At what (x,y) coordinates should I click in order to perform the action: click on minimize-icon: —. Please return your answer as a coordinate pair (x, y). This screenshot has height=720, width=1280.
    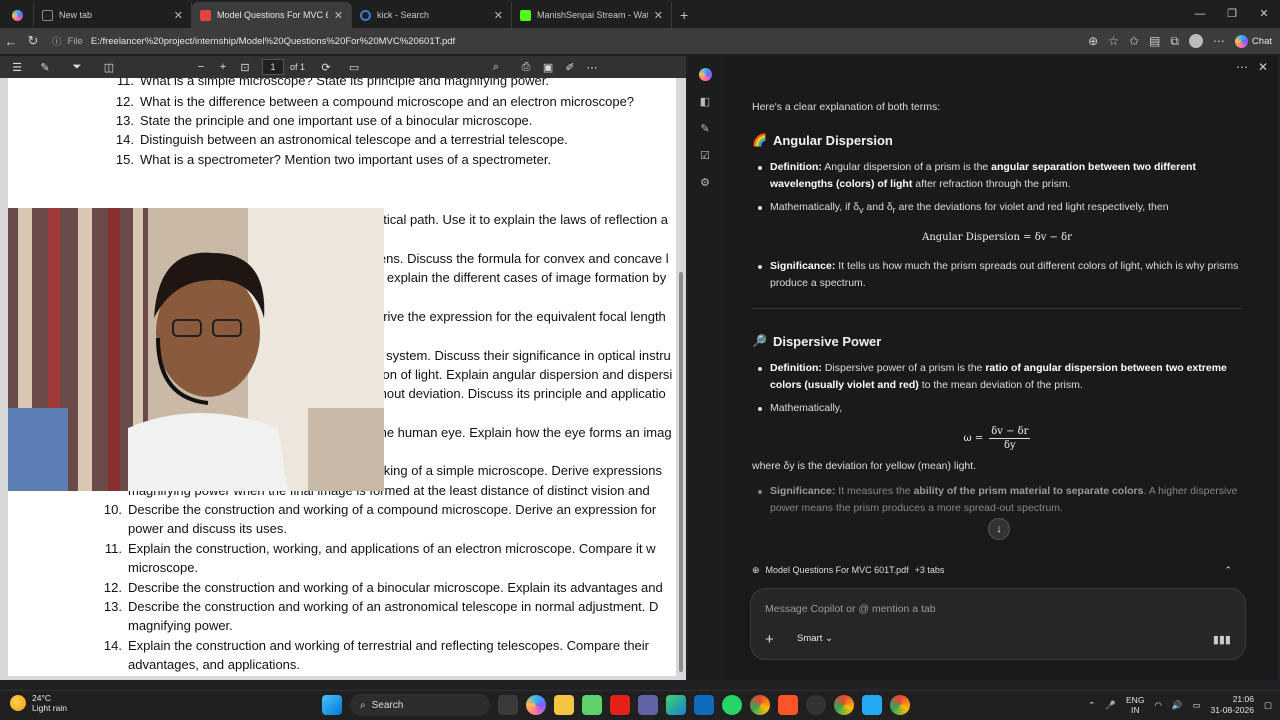
    Looking at the image, I should click on (1200, 14).